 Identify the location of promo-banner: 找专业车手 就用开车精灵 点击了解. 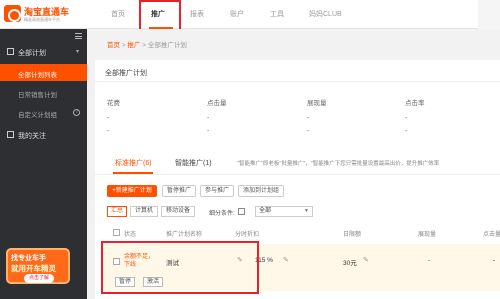
(38, 266).